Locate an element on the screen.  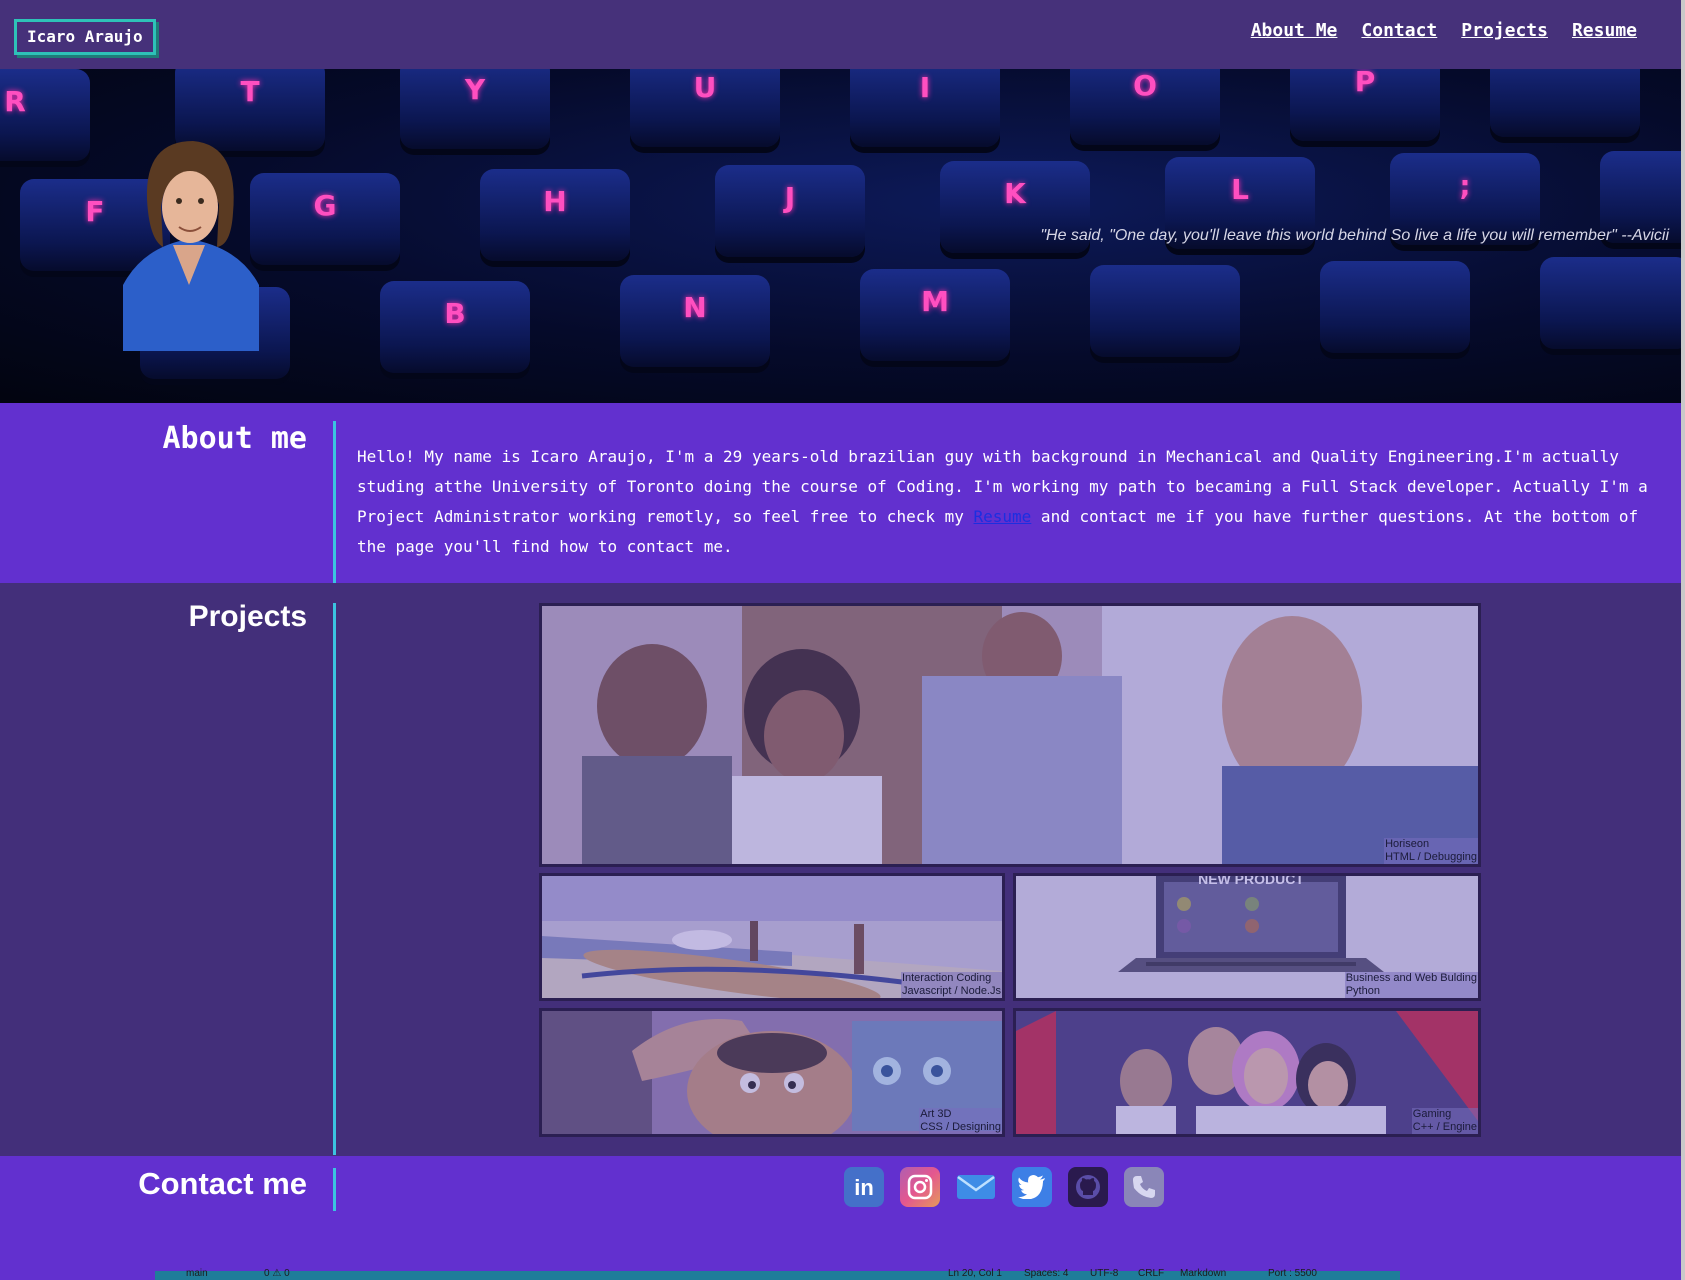
about-divider is located at coordinates (334, 502).